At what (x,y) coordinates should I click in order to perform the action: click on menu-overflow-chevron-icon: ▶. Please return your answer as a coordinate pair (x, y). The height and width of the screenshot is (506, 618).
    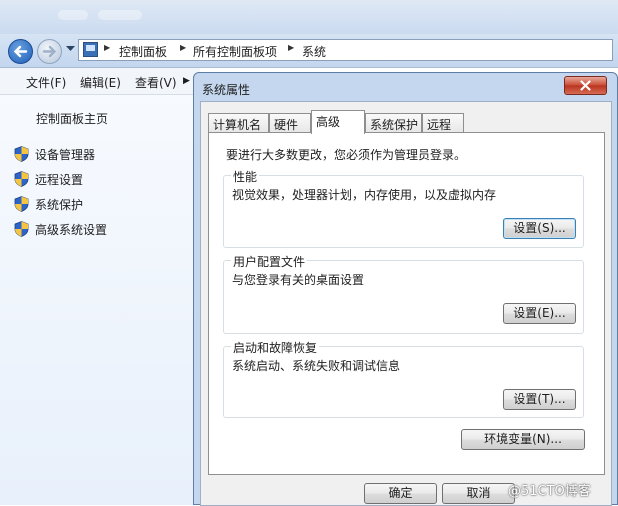
    Looking at the image, I should click on (186, 81).